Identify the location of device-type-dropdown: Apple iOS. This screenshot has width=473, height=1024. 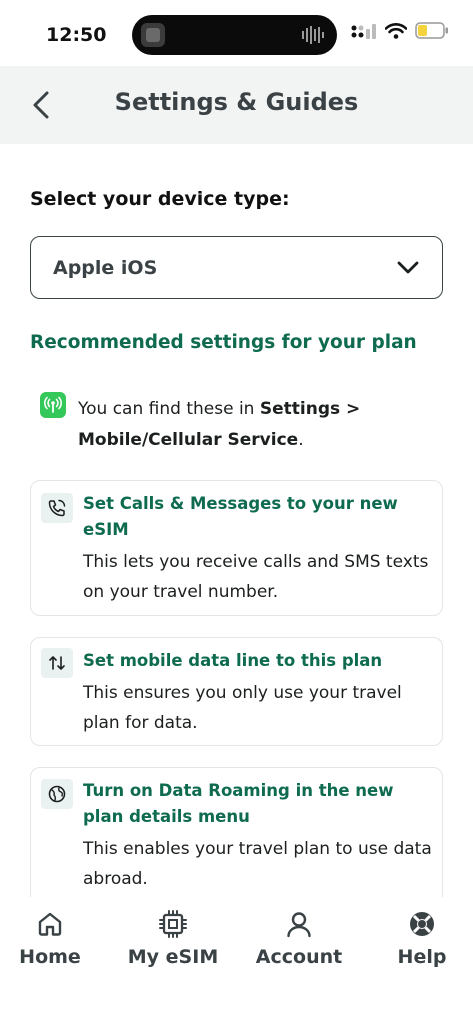
(236, 267).